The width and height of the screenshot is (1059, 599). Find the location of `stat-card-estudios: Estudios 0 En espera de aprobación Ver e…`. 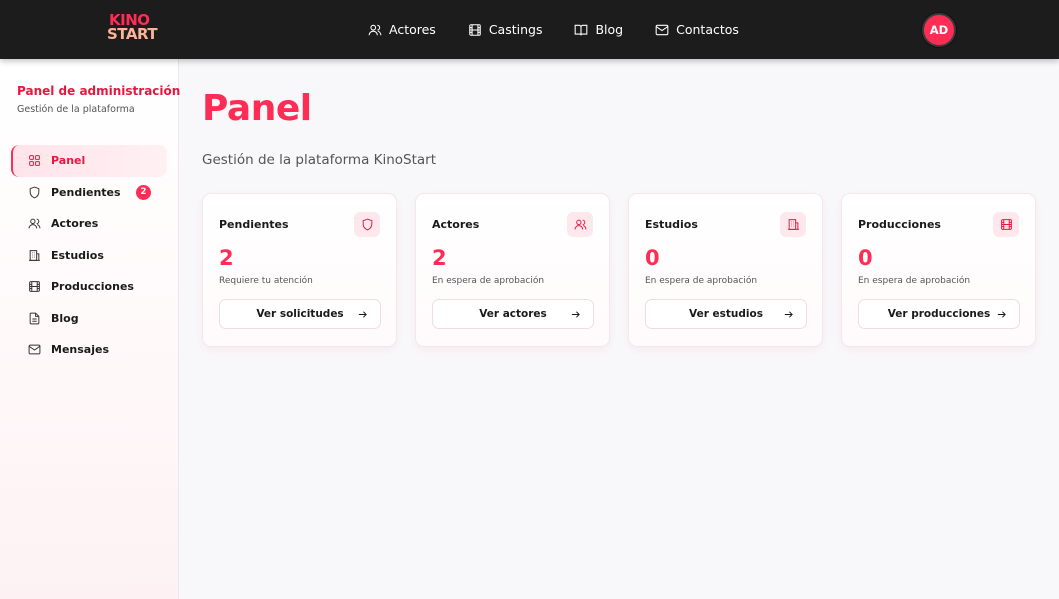

stat-card-estudios: Estudios 0 En espera de aprobación Ver e… is located at coordinates (725, 270).